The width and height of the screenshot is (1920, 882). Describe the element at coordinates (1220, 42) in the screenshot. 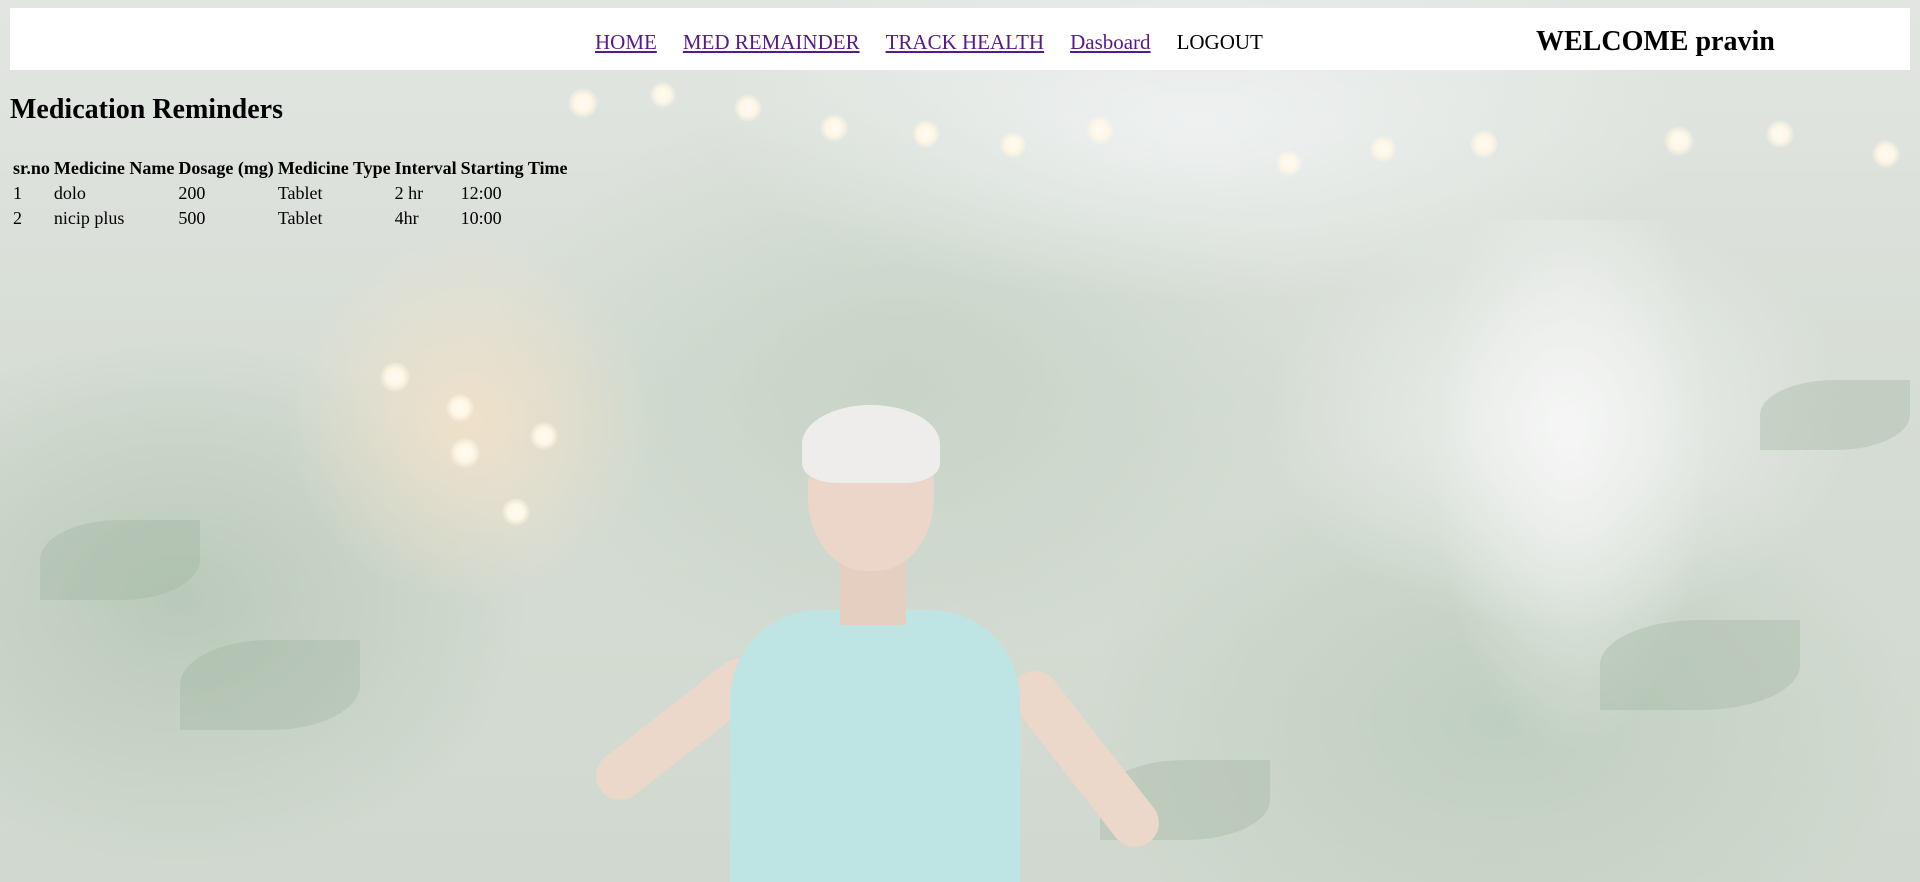

I see `logout-button: LOGOUT` at that location.